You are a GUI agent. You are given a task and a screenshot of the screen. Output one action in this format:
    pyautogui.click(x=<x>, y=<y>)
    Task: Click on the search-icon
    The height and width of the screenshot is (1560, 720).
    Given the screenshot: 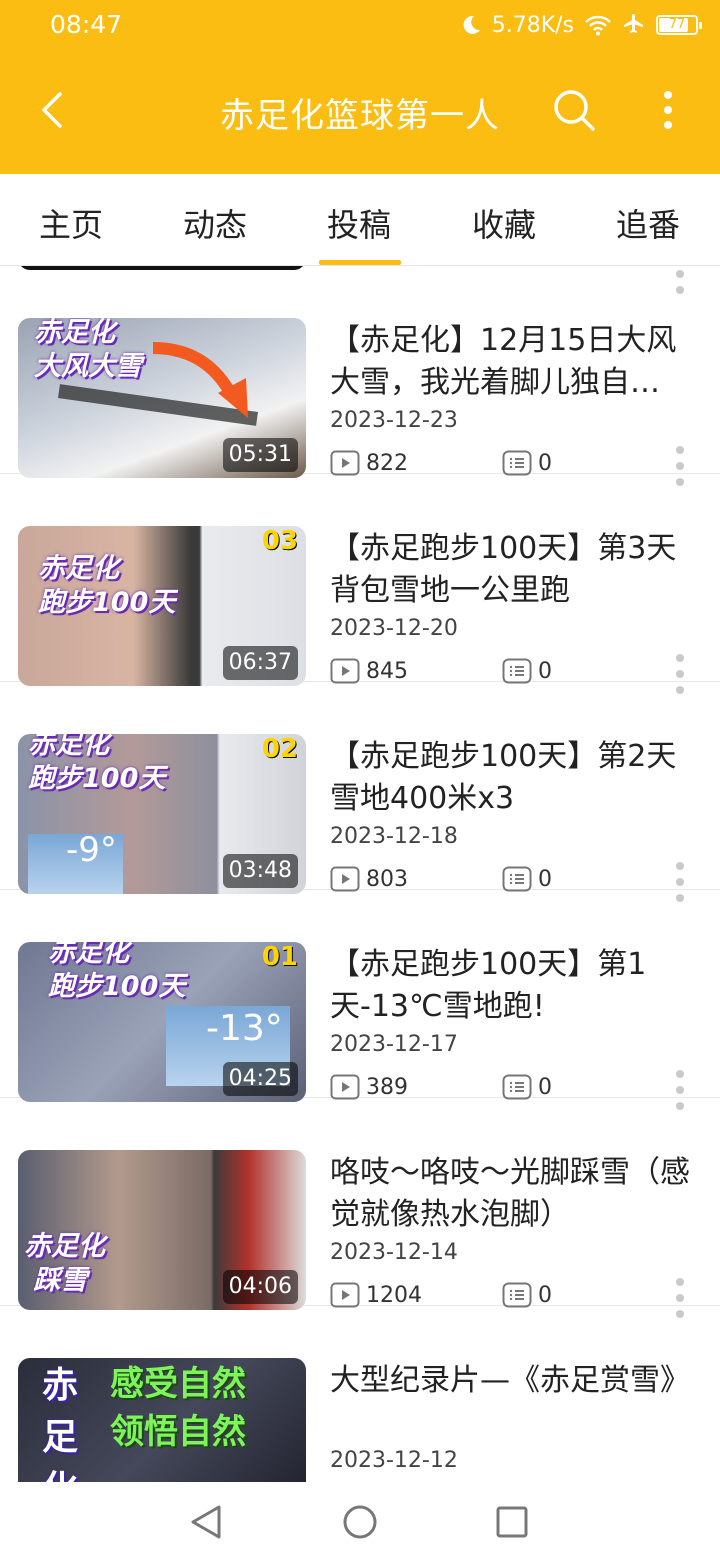 What is the action you would take?
    pyautogui.click(x=574, y=110)
    